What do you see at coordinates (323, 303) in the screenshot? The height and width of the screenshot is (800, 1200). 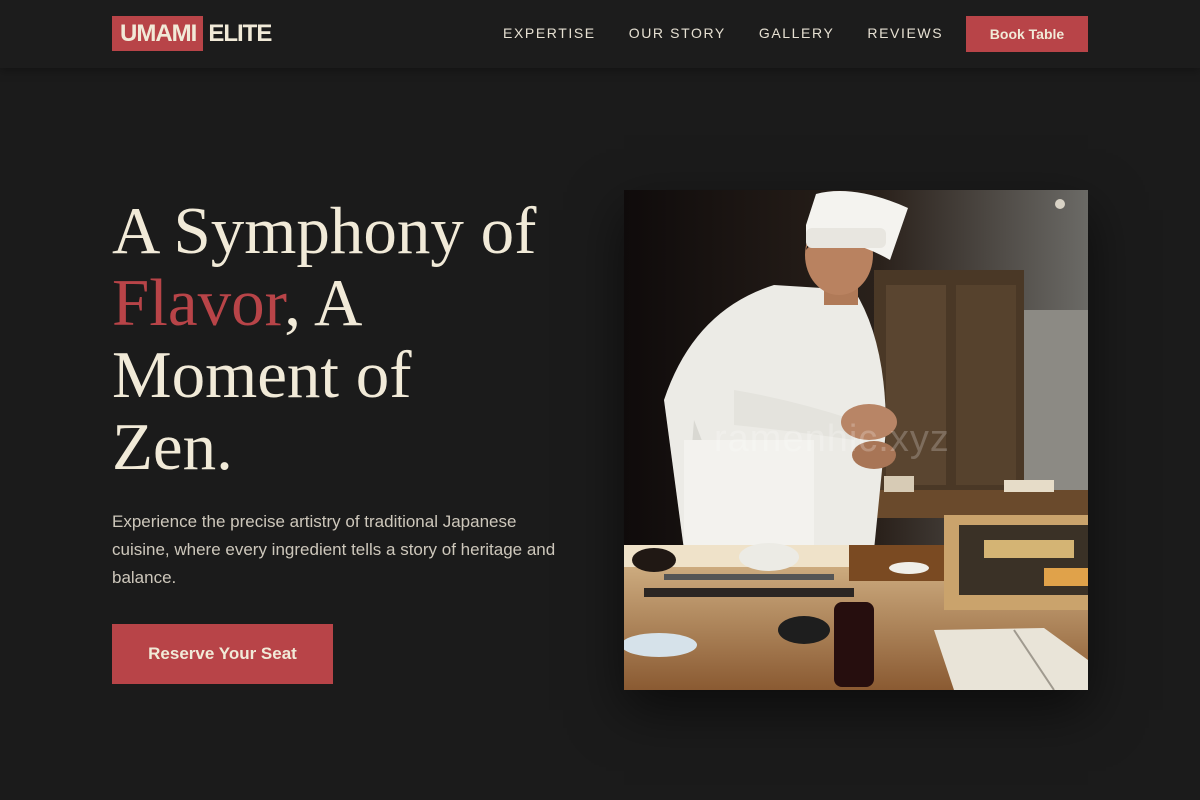 I see `headline-line-2-rest: , A` at bounding box center [323, 303].